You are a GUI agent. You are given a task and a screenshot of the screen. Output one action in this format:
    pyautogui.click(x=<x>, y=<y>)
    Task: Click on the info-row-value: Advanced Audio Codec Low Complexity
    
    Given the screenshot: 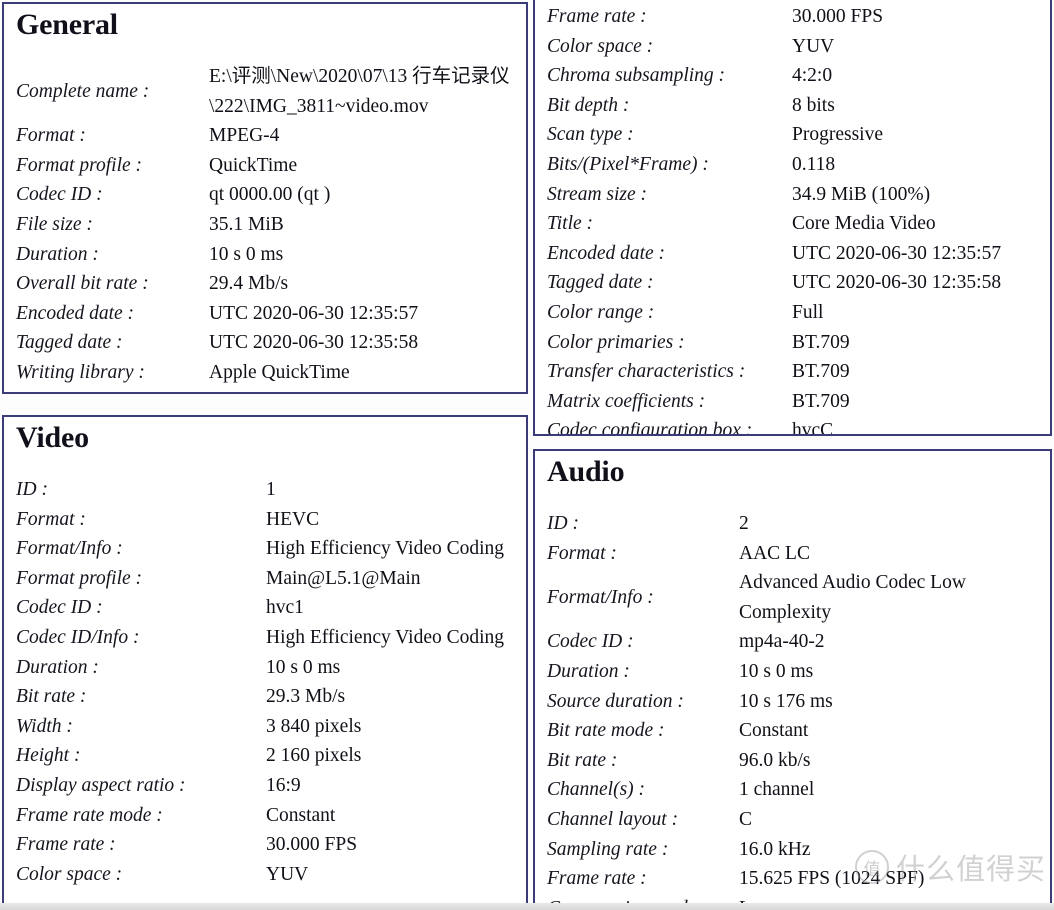 What is the action you would take?
    pyautogui.click(x=852, y=597)
    